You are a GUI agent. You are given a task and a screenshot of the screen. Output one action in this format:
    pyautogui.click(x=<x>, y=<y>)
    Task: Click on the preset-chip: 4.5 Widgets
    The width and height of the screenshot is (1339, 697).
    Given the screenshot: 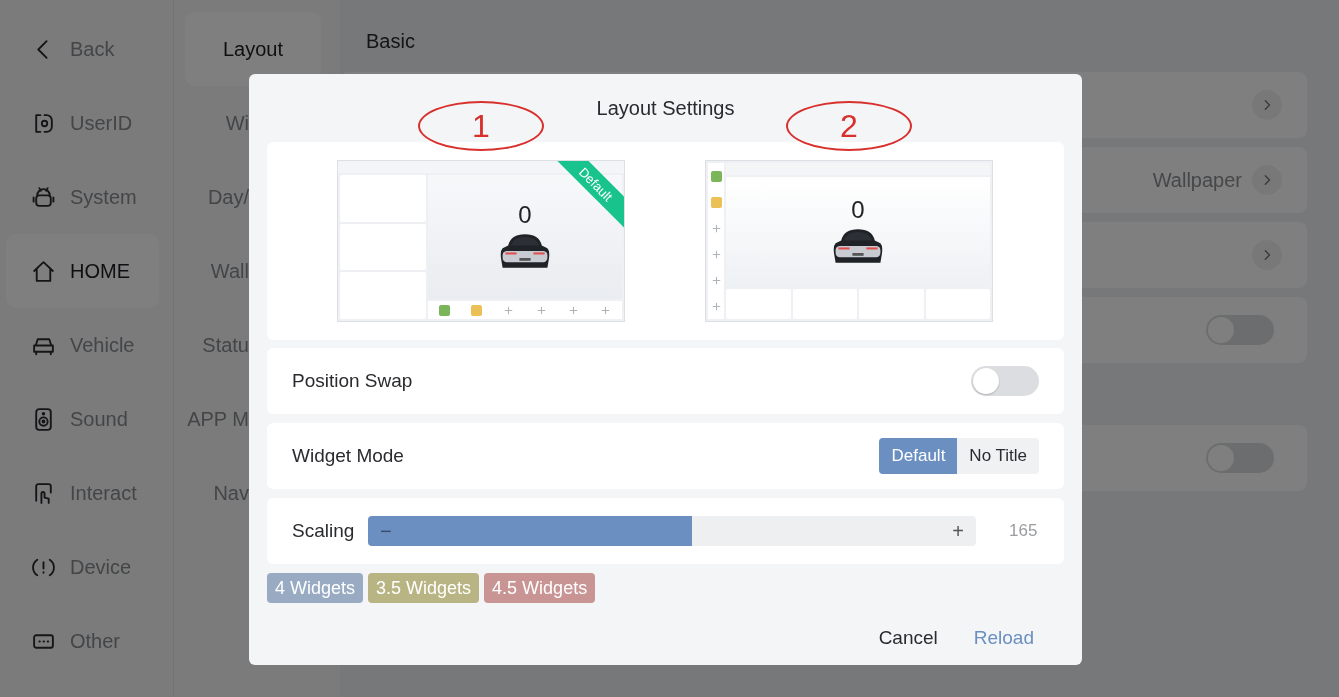 What is the action you would take?
    pyautogui.click(x=540, y=588)
    